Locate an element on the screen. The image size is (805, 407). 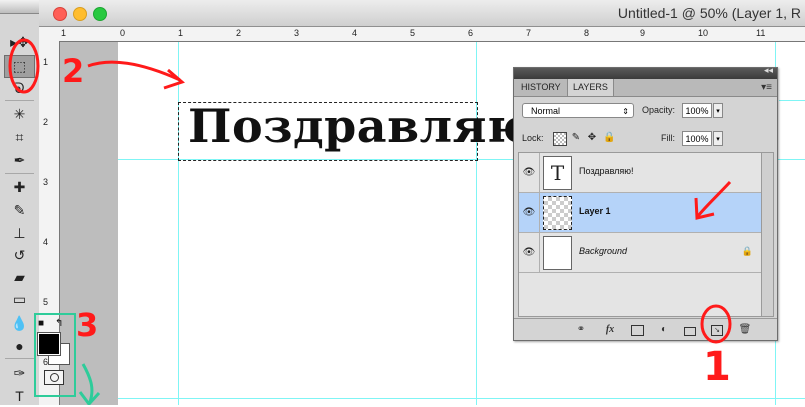
ruler-label: 0 is located at coordinates (123, 33).